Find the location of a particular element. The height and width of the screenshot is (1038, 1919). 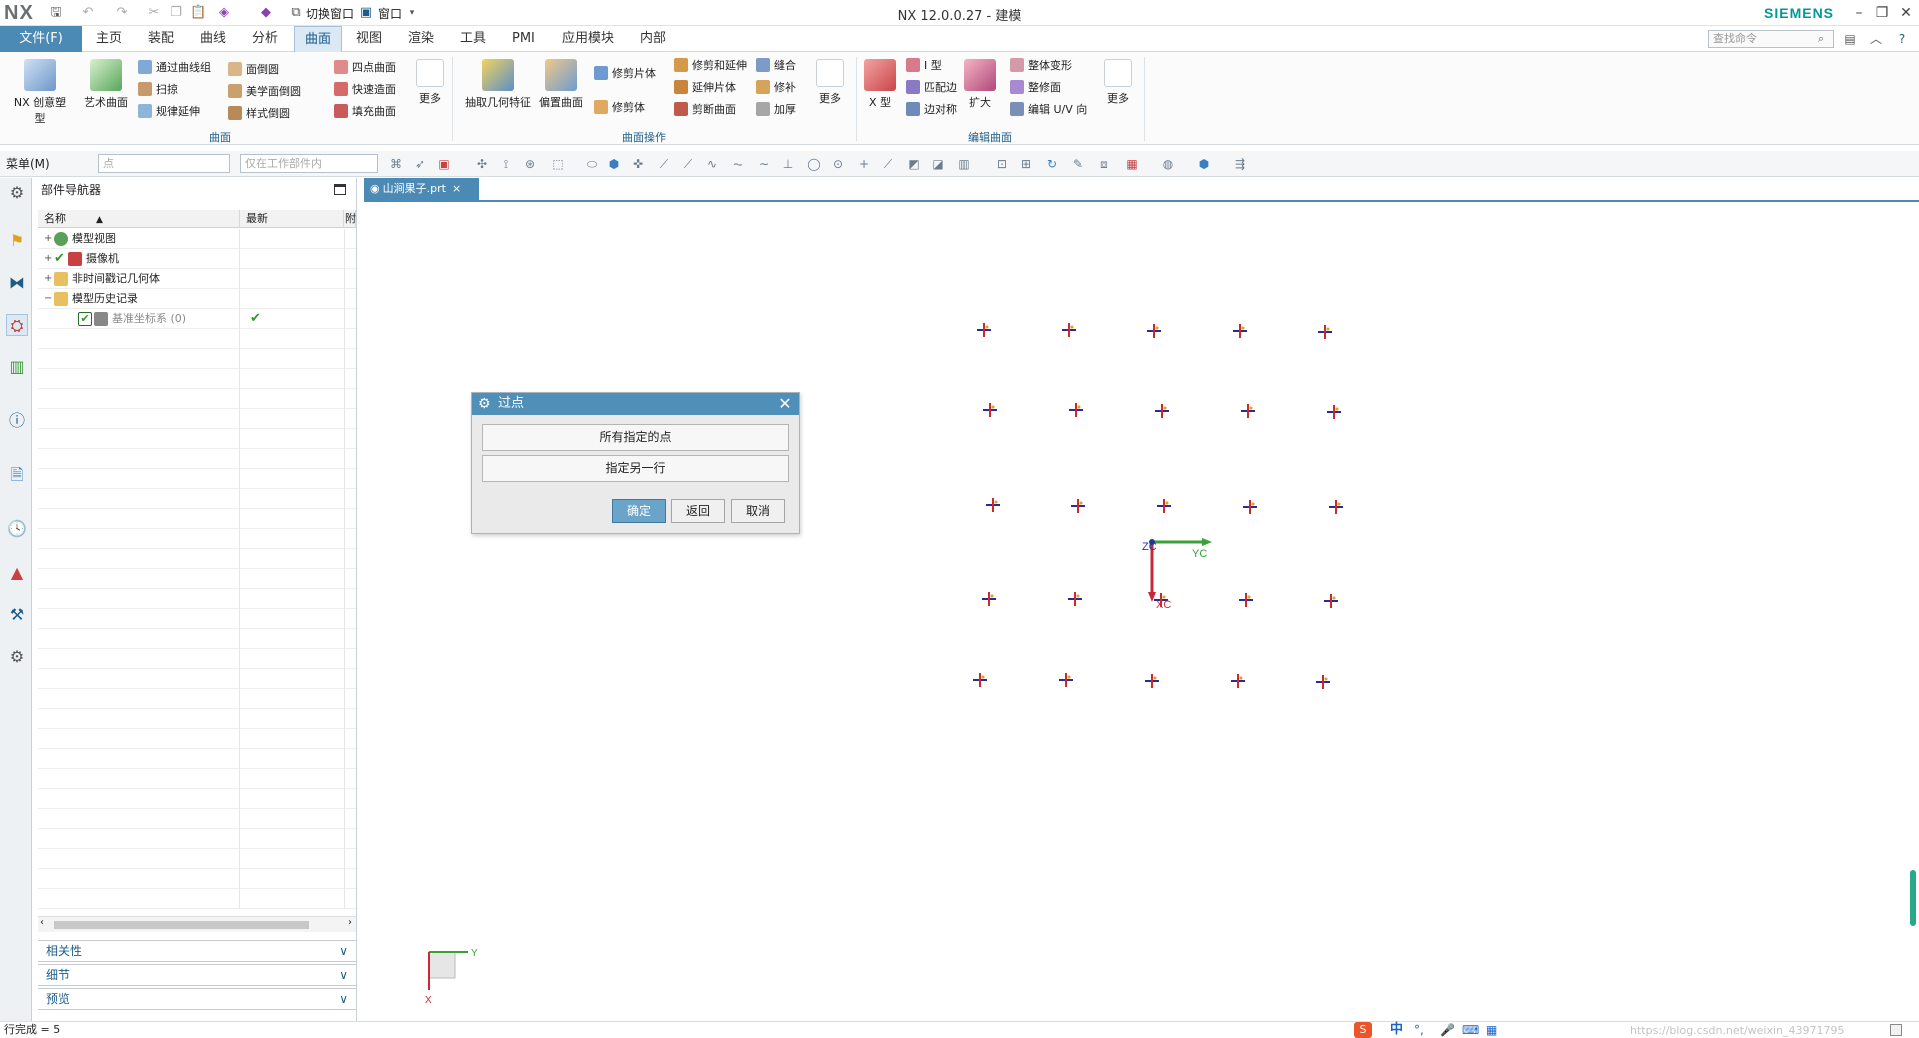

tab-view: 视图 is located at coordinates (369, 39).